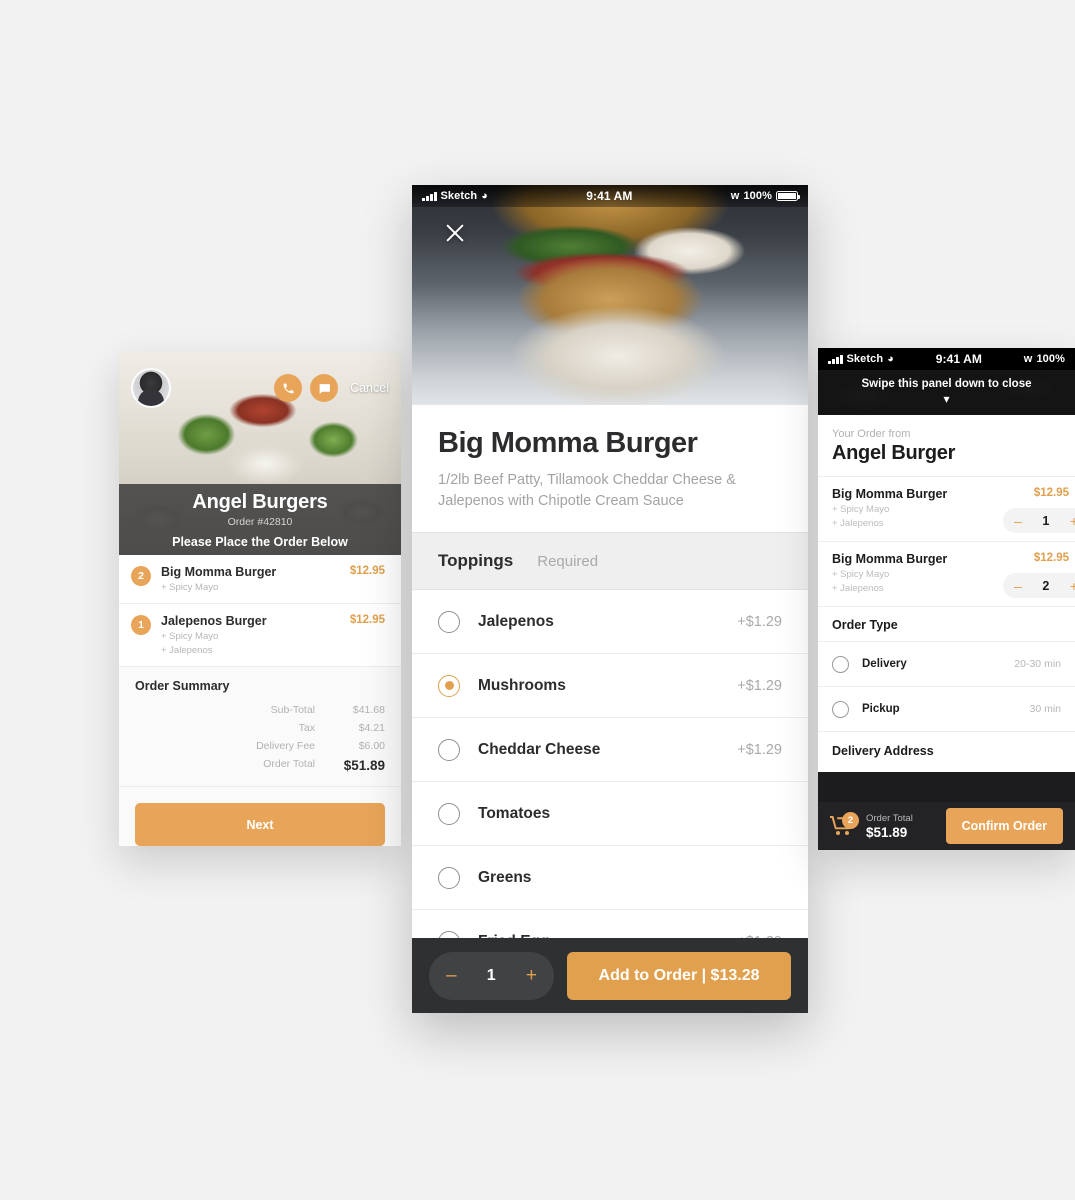  I want to click on clock: 9:41 AM, so click(609, 196).